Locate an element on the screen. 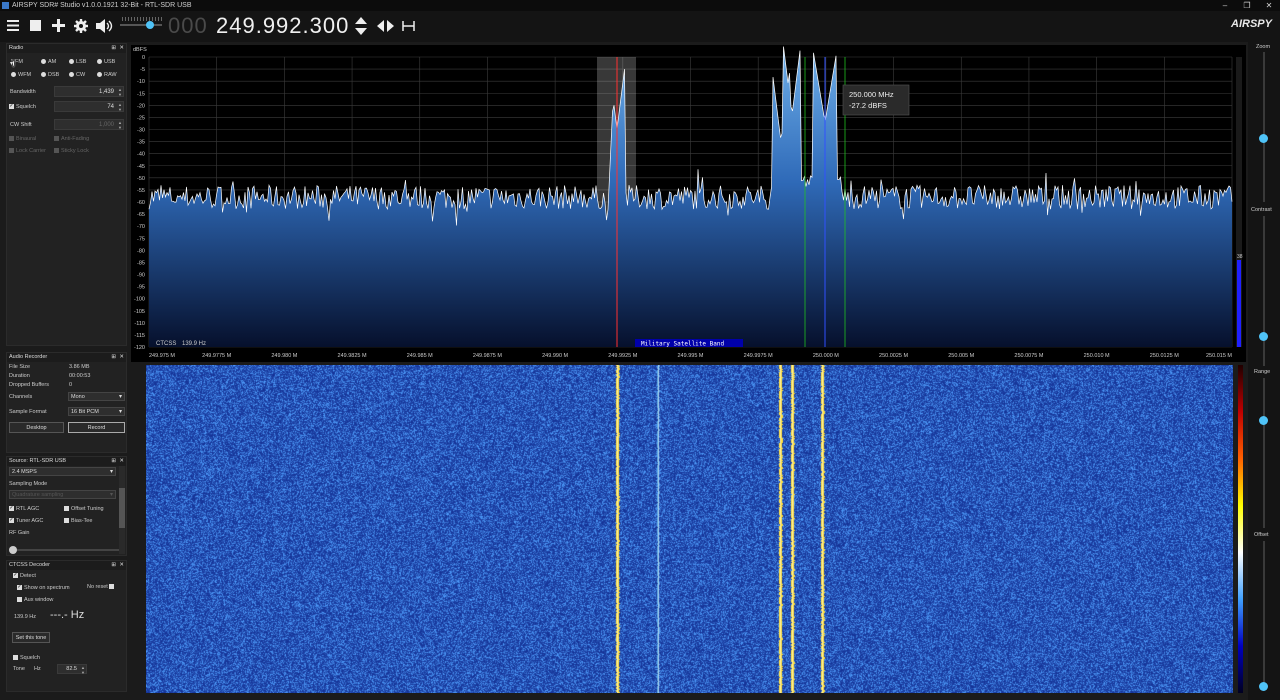 The width and height of the screenshot is (1280, 700). mode-raw: RAW is located at coordinates (107, 75).